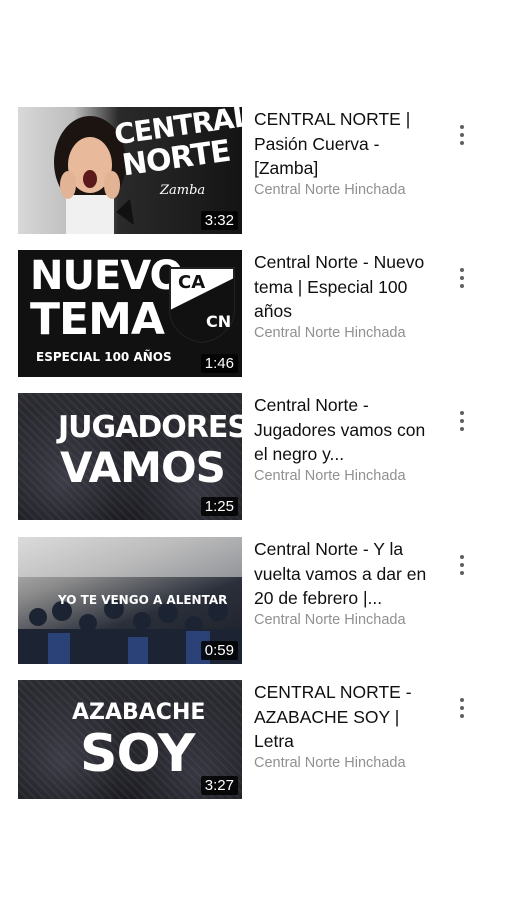  What do you see at coordinates (344, 717) in the screenshot?
I see `video-title: CENTRAL NORTE - AZABACHE SOY | Letra` at bounding box center [344, 717].